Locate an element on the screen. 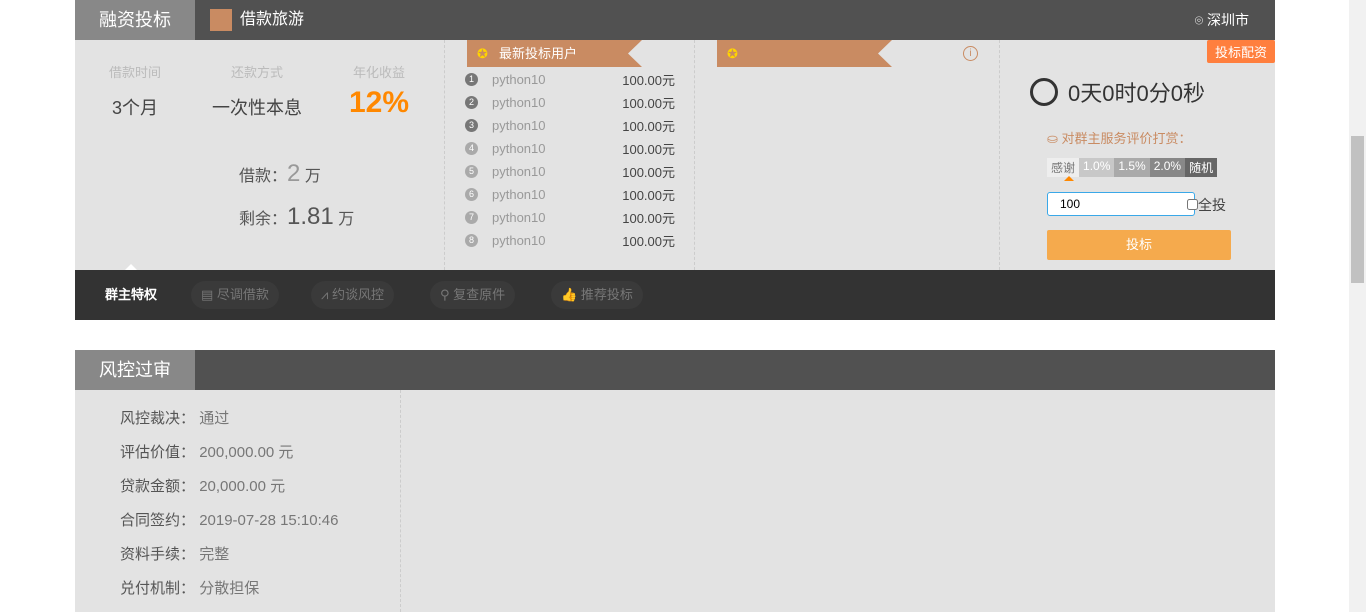  bid-badge: 投标配资 is located at coordinates (1240, 51).